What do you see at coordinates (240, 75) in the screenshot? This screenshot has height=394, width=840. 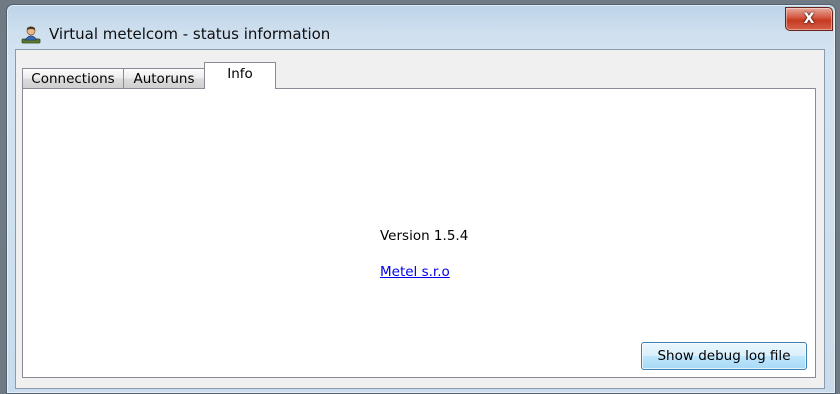 I see `tab-info: Info` at bounding box center [240, 75].